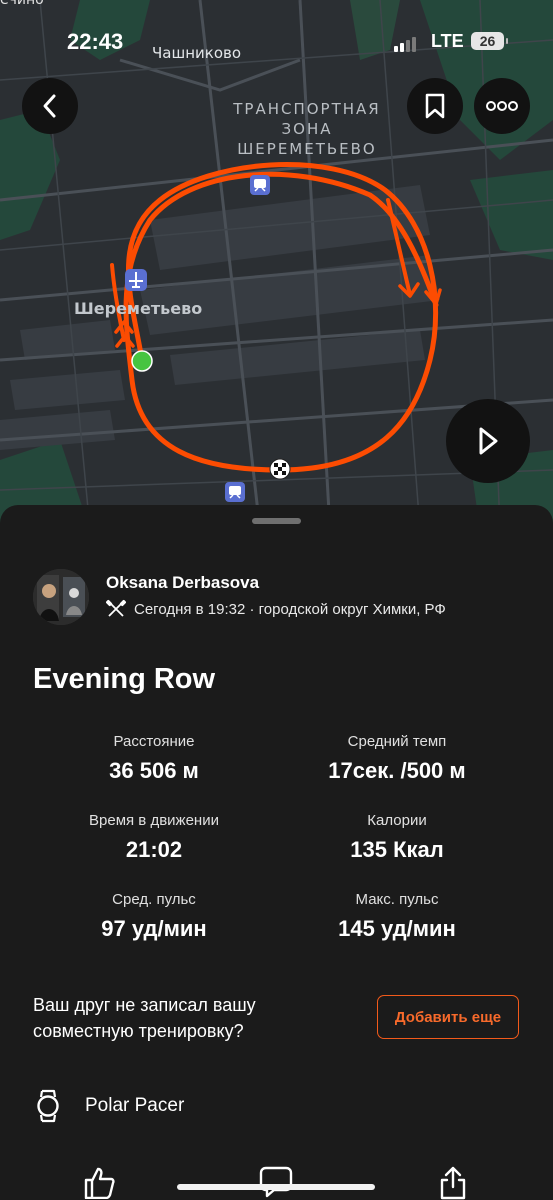 This screenshot has height=1200, width=553. Describe the element at coordinates (182, 583) in the screenshot. I see `athlete-name: Oksana Derbasova` at that location.